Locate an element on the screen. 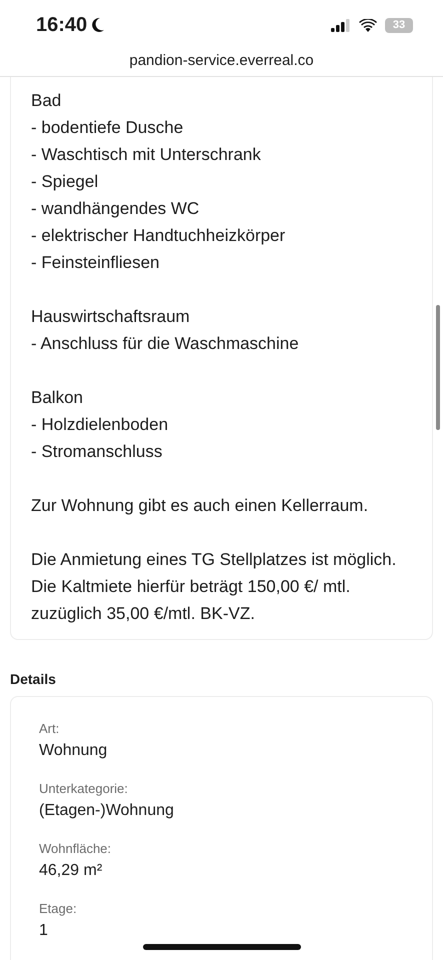 Image resolution: width=443 pixels, height=960 pixels. description-line: - Waschtisch mit Unterschrank is located at coordinates (146, 155).